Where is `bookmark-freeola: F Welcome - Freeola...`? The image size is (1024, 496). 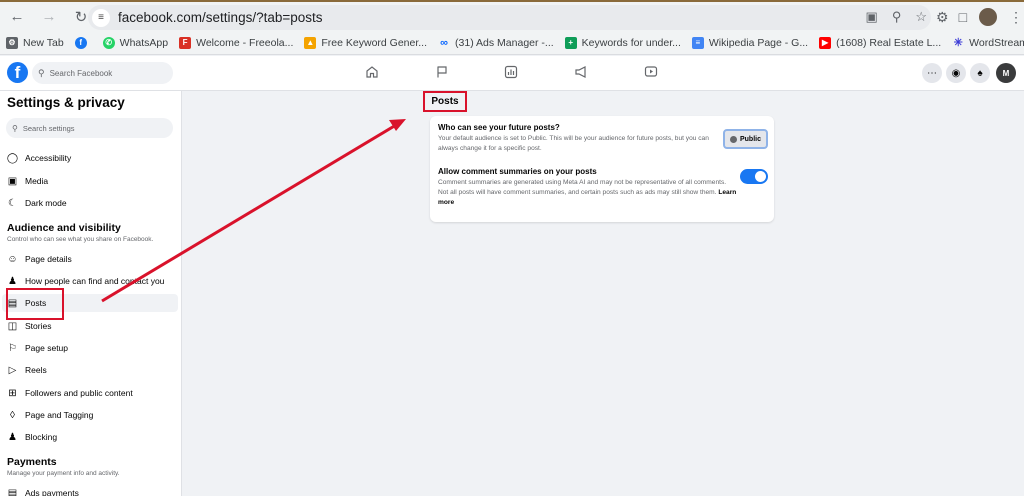
bookmark-freeola: F Welcome - Freeola... is located at coordinates (236, 42).